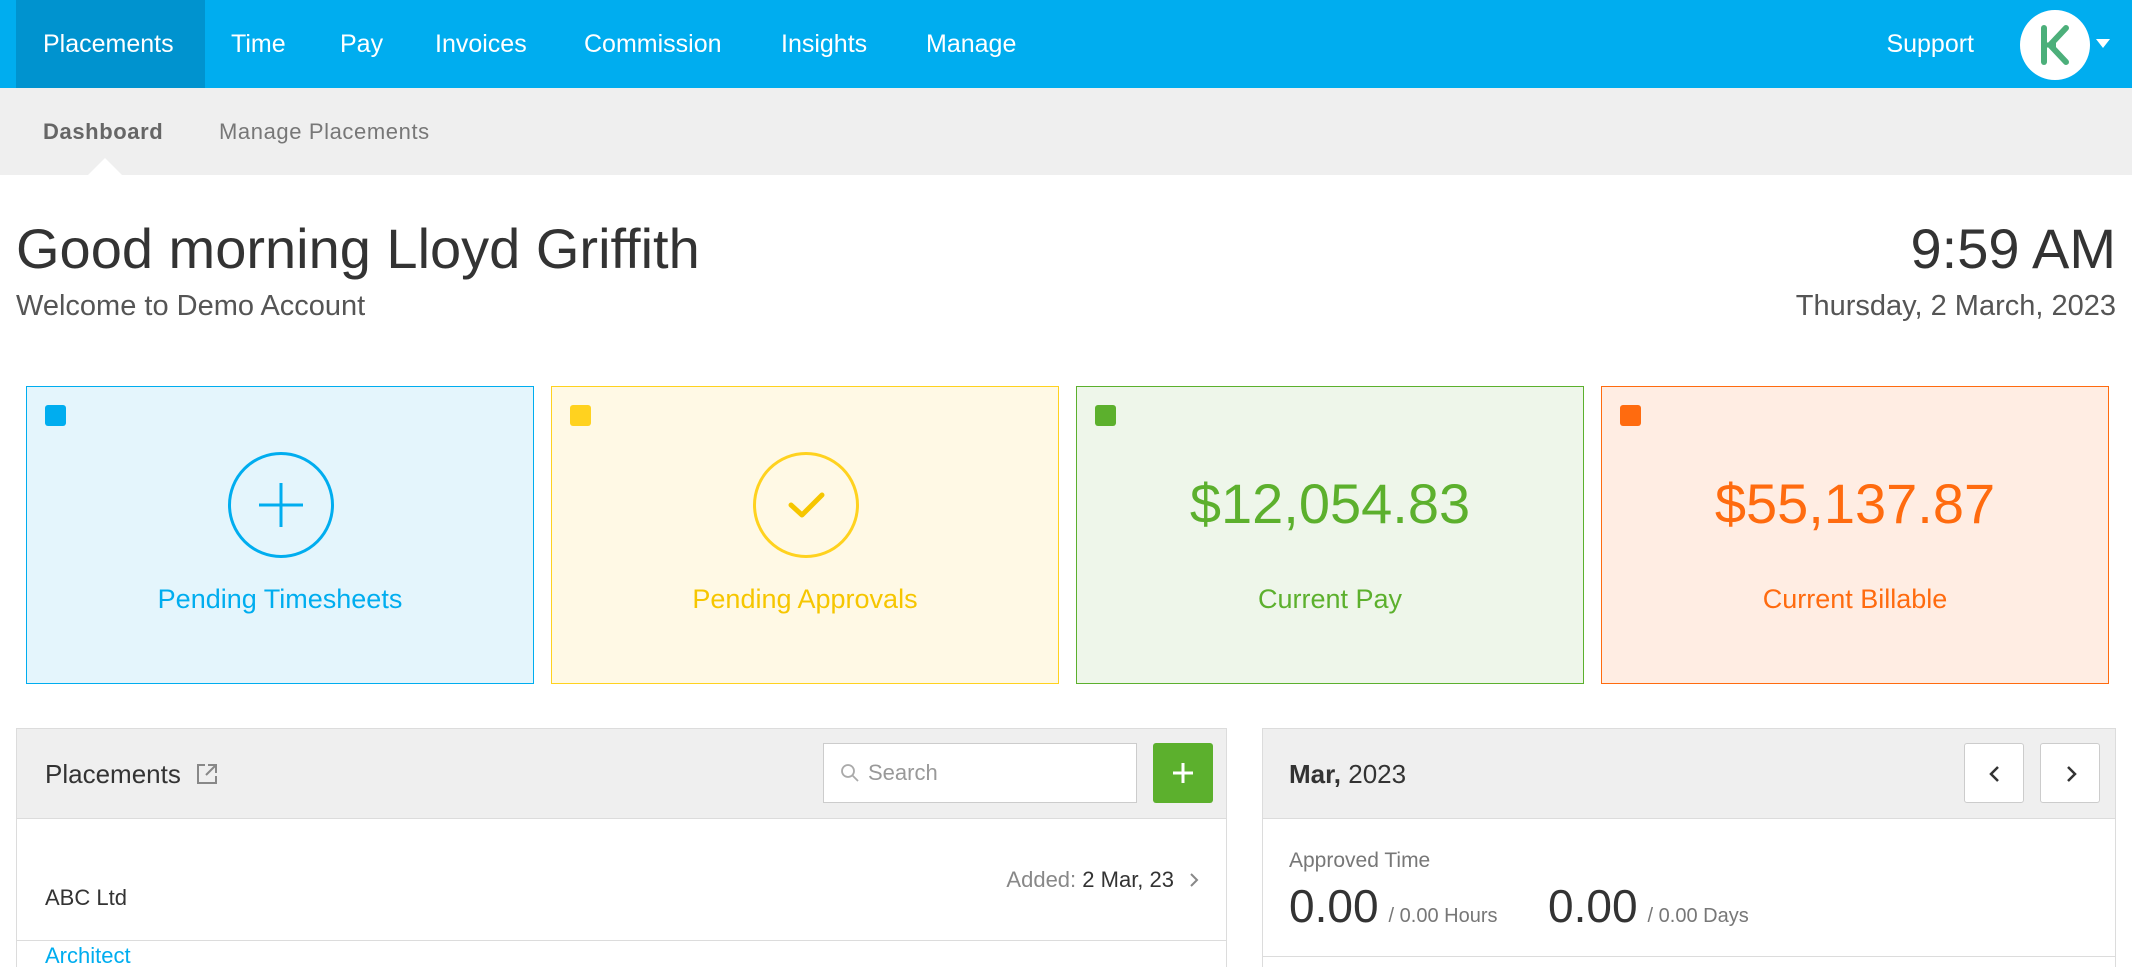  I want to click on avatar, so click(2055, 45).